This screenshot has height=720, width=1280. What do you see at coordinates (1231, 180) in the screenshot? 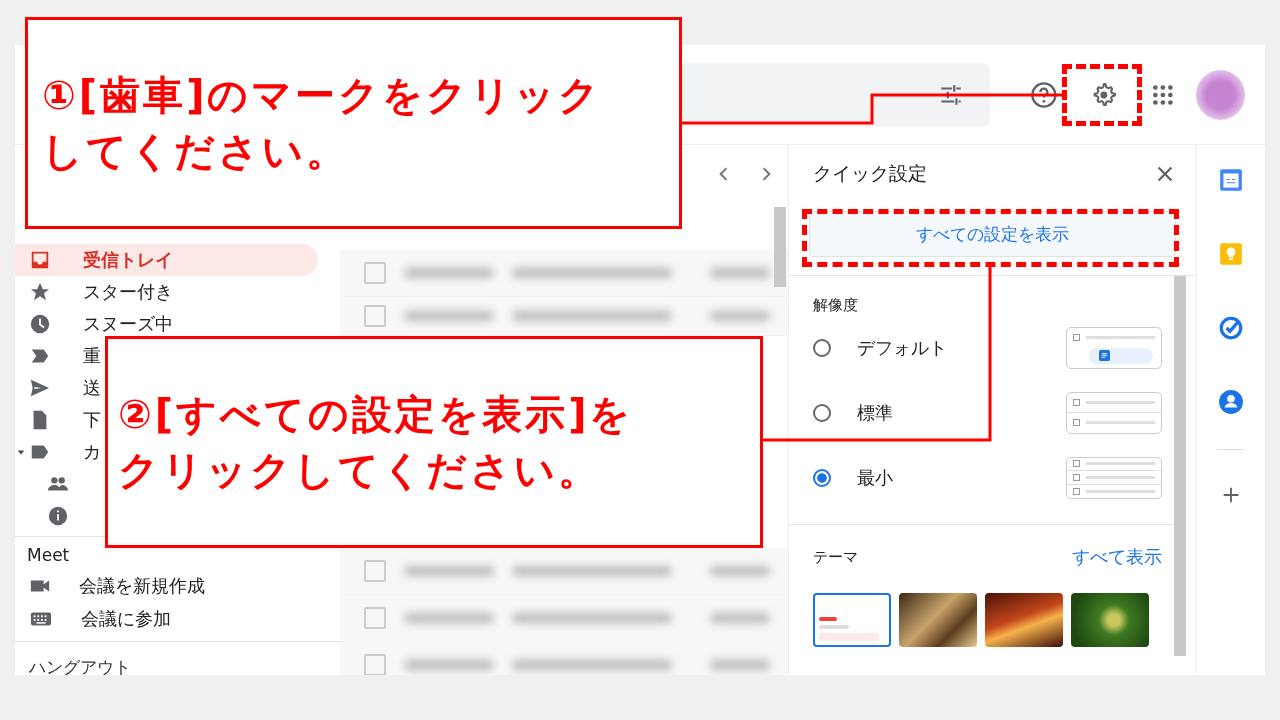
I see `calendar-icon` at bounding box center [1231, 180].